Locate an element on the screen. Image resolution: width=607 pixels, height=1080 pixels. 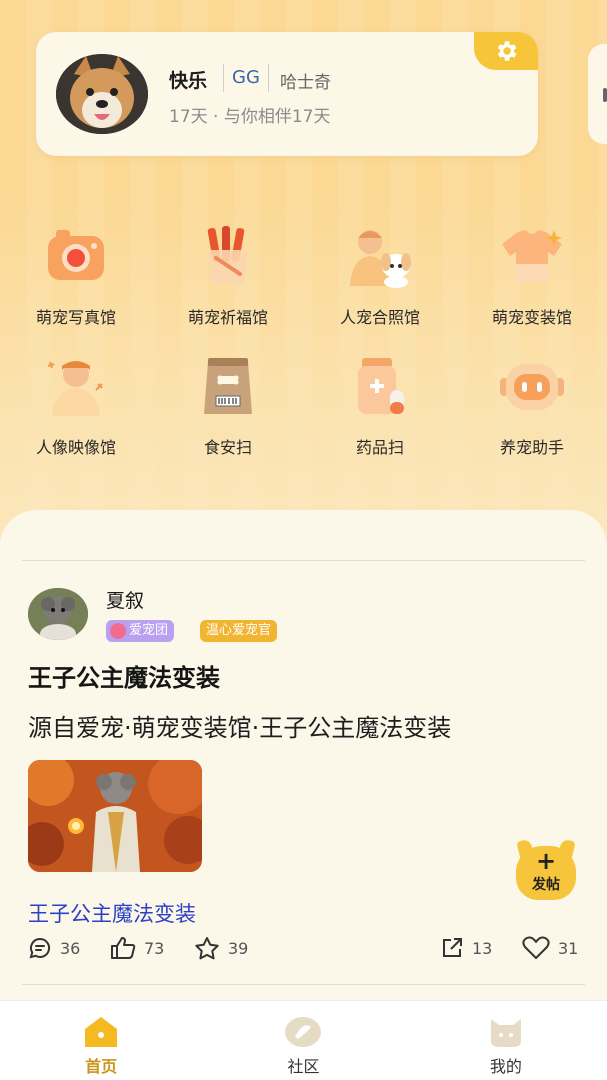
feature-portrait-studio: 人像映像馆 is located at coordinates (76, 406).